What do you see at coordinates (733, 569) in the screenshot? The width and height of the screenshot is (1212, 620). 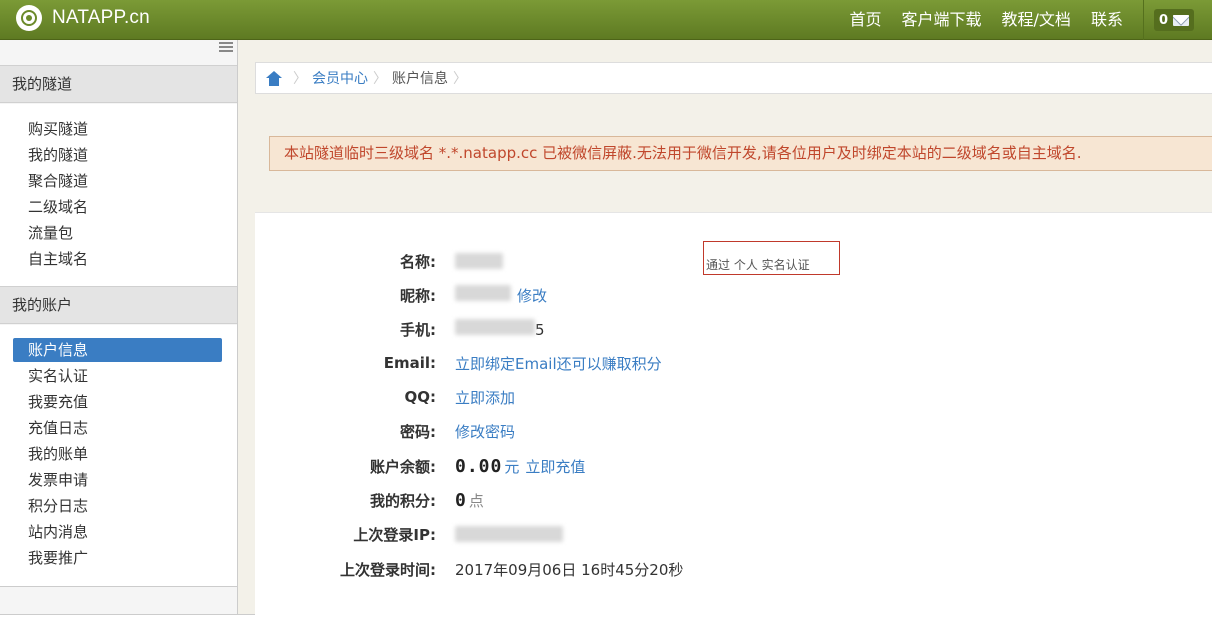 I see `row-last-login-time: 上次登录时间: 2017年09月06日 16时45分20秒` at bounding box center [733, 569].